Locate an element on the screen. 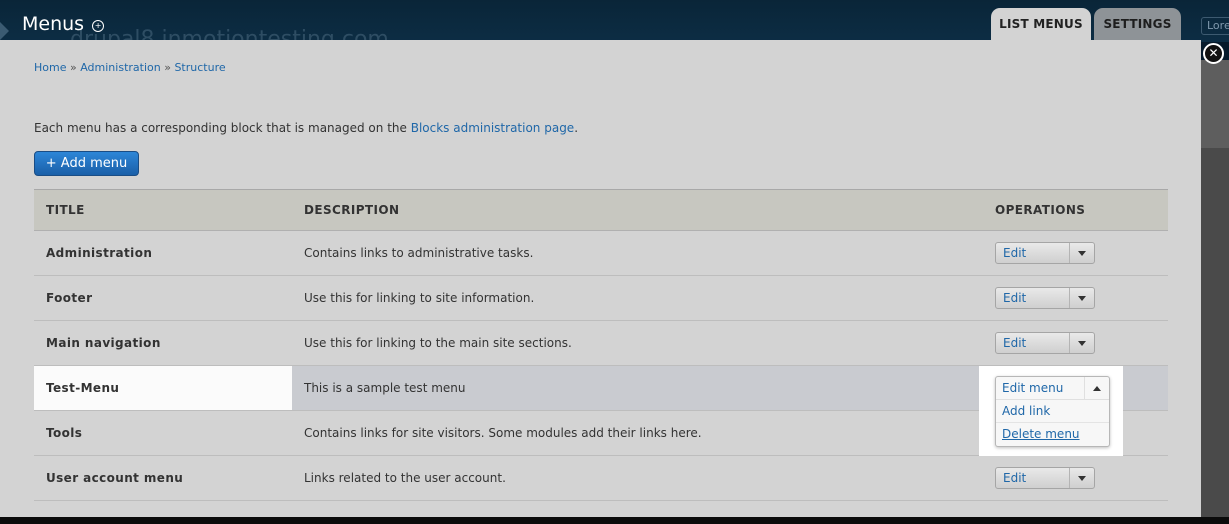 The width and height of the screenshot is (1229, 524). page-title: Menus + is located at coordinates (63, 24).